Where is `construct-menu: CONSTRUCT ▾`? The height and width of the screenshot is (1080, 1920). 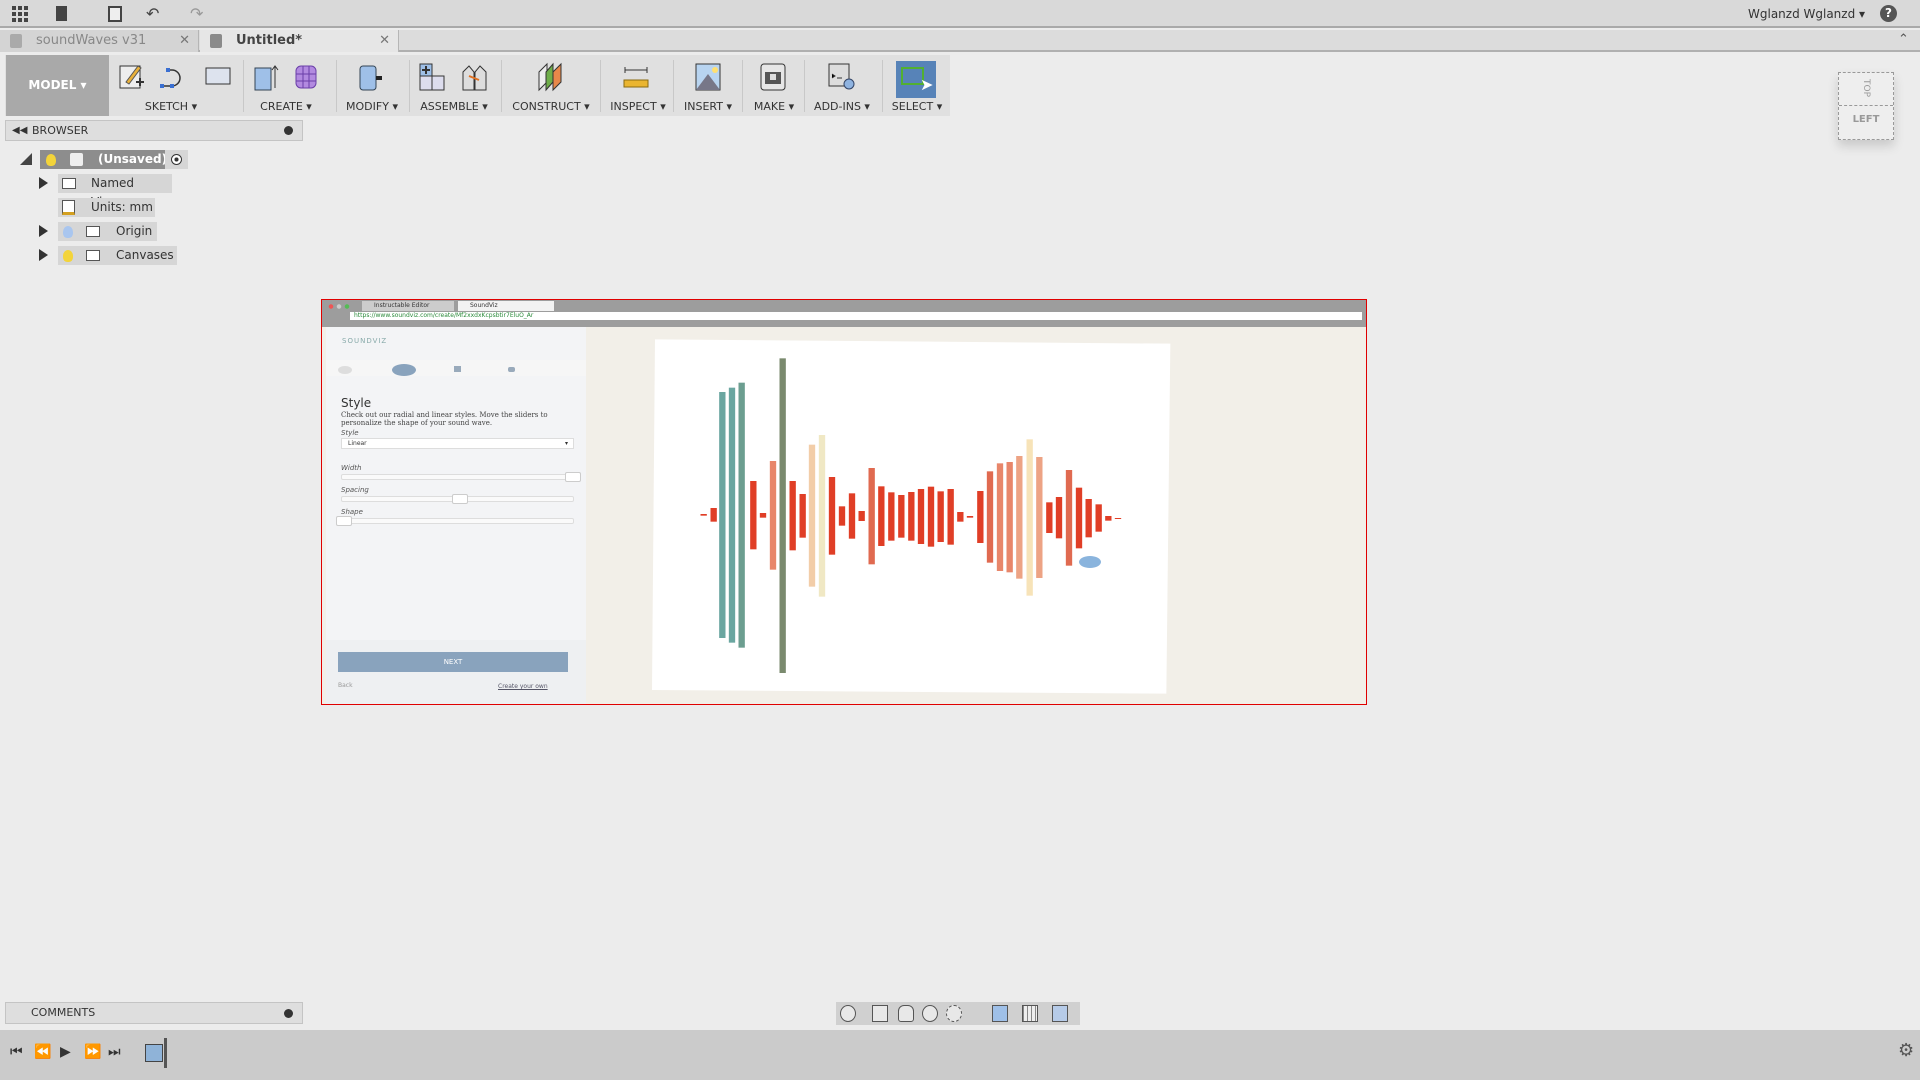 construct-menu: CONSTRUCT ▾ is located at coordinates (550, 106).